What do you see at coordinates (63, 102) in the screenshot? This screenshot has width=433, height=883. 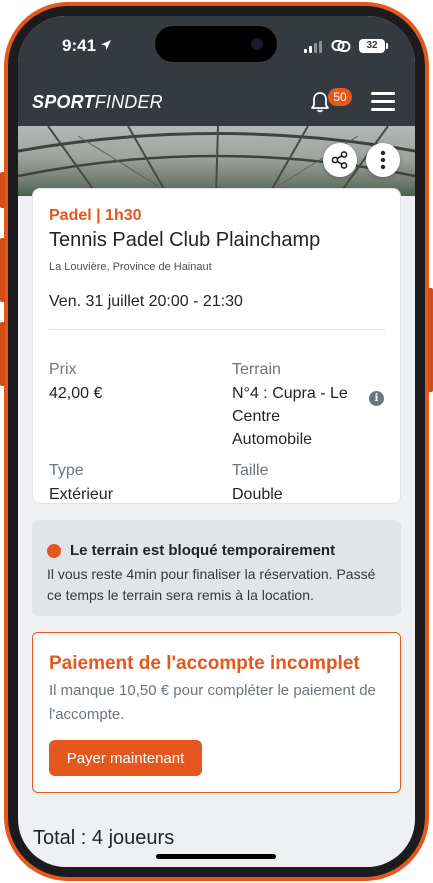 I see `logo-sport-text: SPORT` at bounding box center [63, 102].